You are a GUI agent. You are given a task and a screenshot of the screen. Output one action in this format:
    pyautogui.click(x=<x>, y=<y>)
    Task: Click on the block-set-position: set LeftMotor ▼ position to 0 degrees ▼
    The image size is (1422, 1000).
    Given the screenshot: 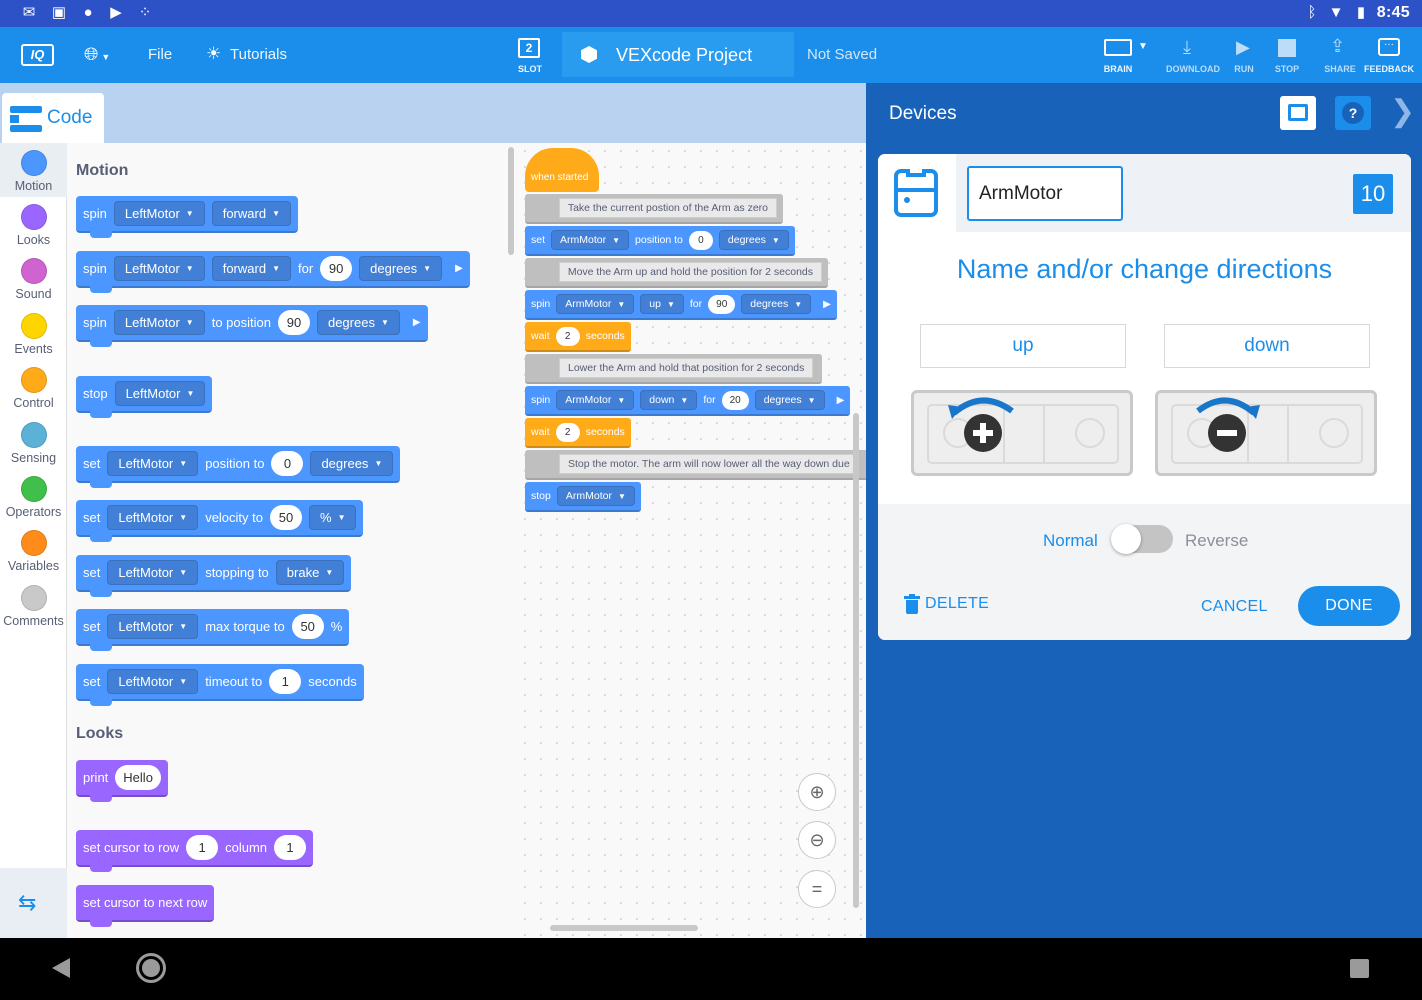 What is the action you would take?
    pyautogui.click(x=238, y=467)
    